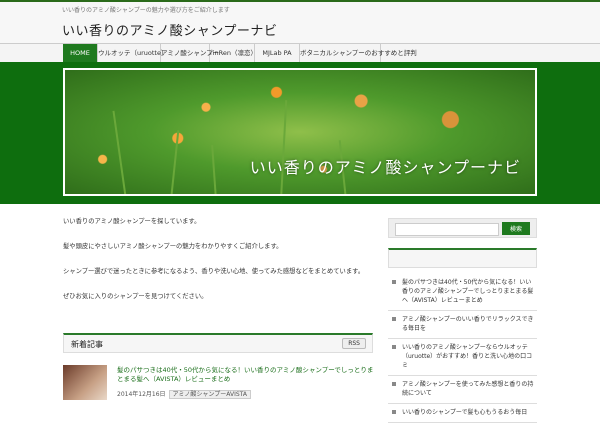  What do you see at coordinates (468, 389) in the screenshot?
I see `sidebar-post-text: アミノ酸シャンプーを使ってみた感想と香りの持続について` at bounding box center [468, 389].